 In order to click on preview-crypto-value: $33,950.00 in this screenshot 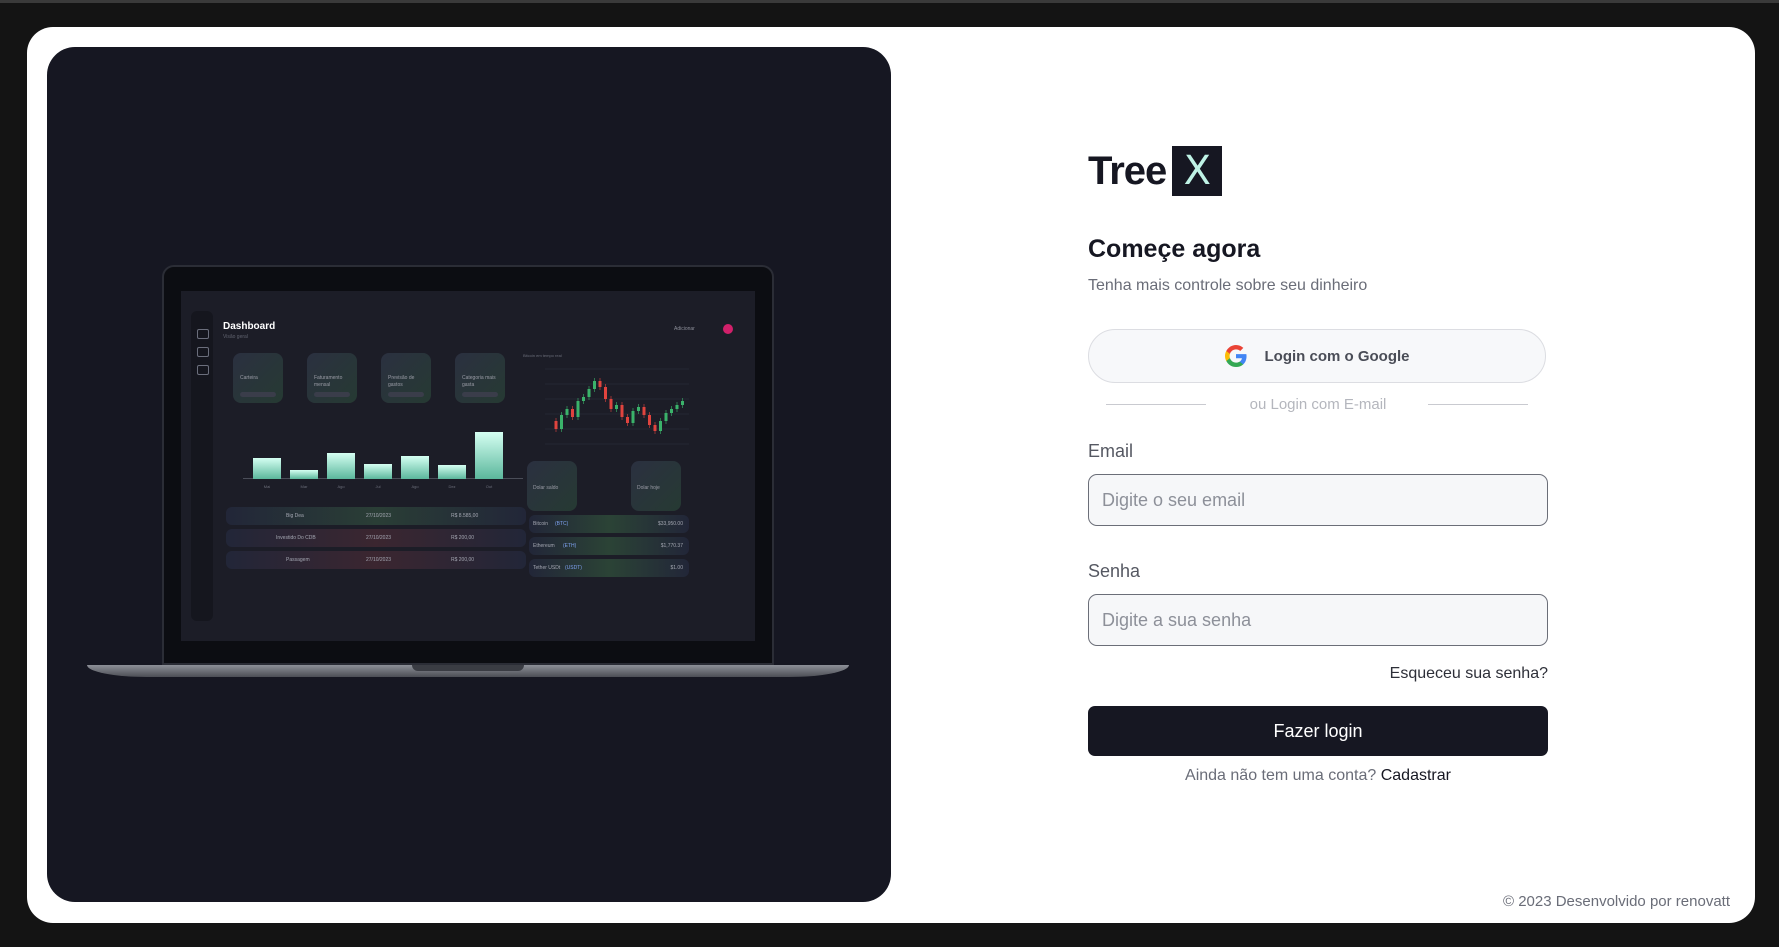, I will do `click(670, 524)`.